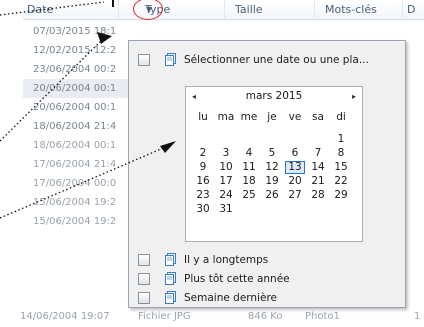 The image size is (424, 327). Describe the element at coordinates (203, 181) in the screenshot. I see `calendar-day: 16` at that location.